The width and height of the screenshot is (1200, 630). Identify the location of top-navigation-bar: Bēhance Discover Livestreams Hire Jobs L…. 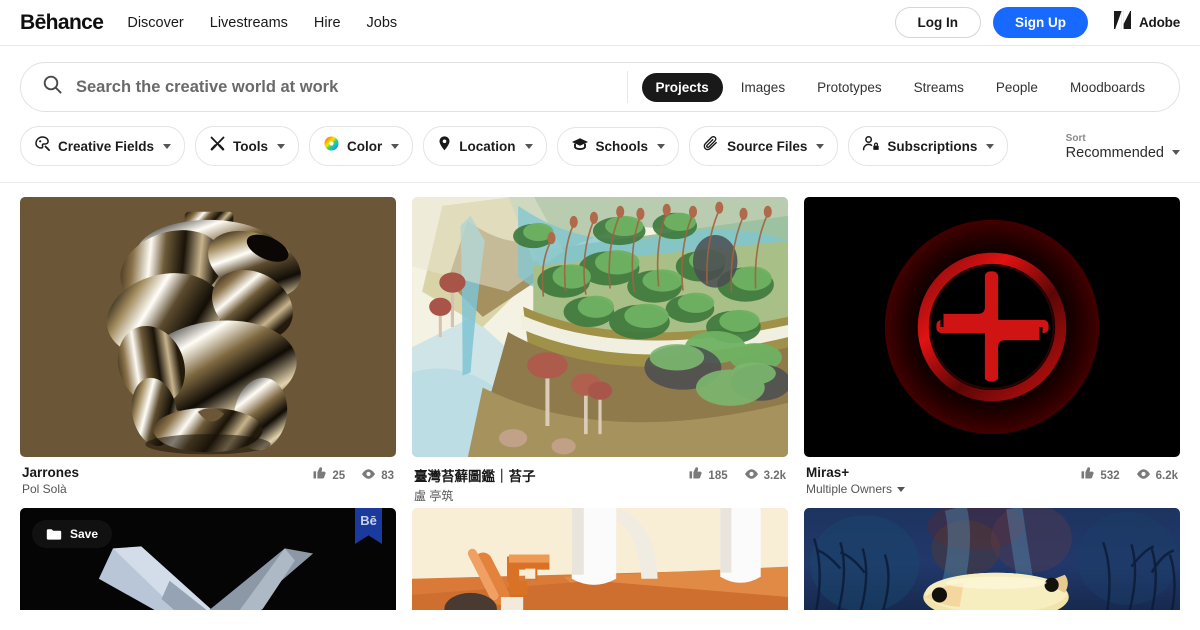
(600, 23).